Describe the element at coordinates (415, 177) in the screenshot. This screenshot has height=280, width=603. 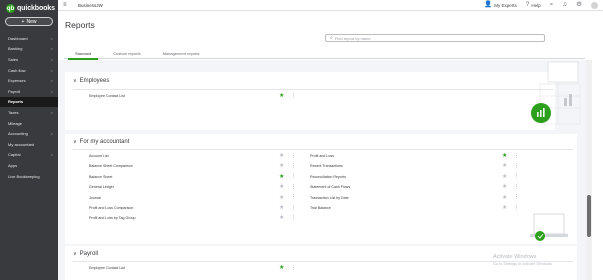
I see `report-row: Reconciliation Reports ★ ⋮` at that location.